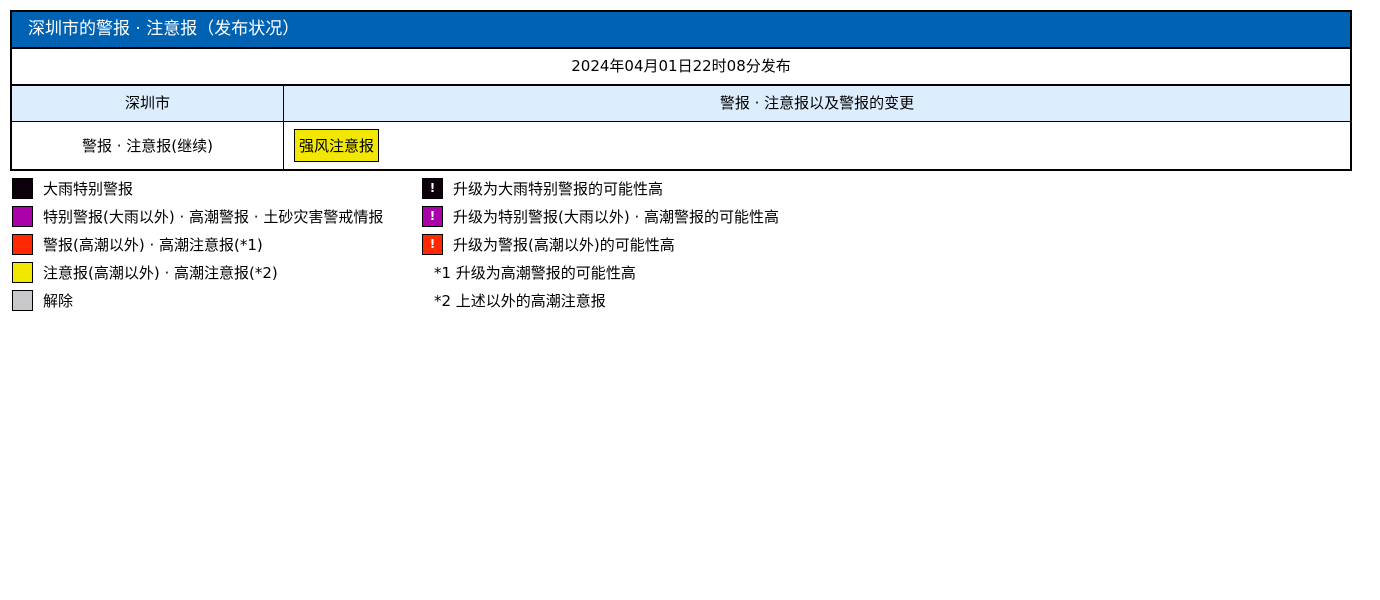  Describe the element at coordinates (58, 300) in the screenshot. I see `legend-label: 解除` at that location.